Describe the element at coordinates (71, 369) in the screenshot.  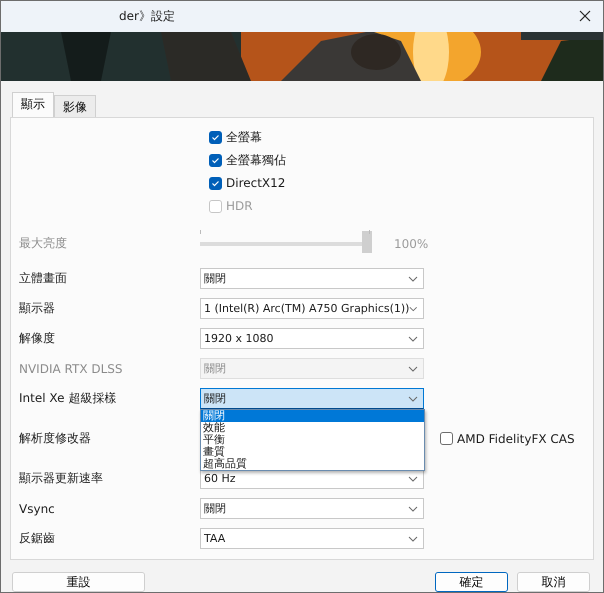
I see `setting-label: NVIDIA RTX DLSS` at that location.